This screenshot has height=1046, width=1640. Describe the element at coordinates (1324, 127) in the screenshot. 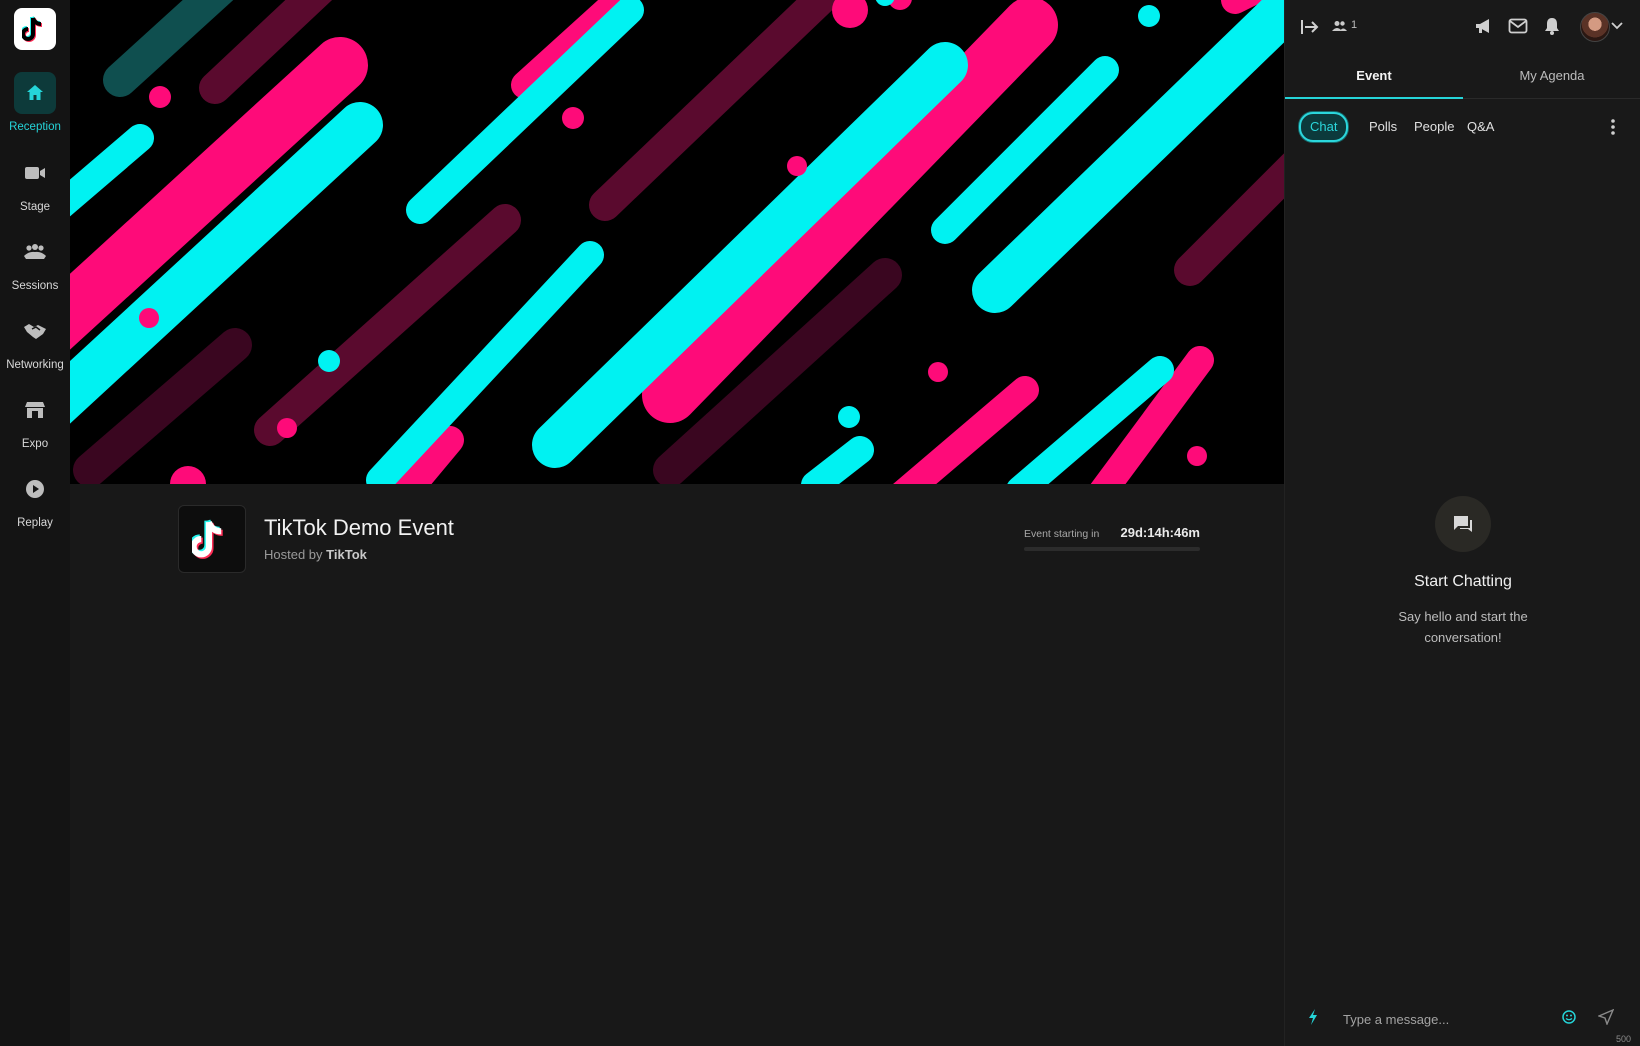

I see `subtab-chat: Chat` at that location.